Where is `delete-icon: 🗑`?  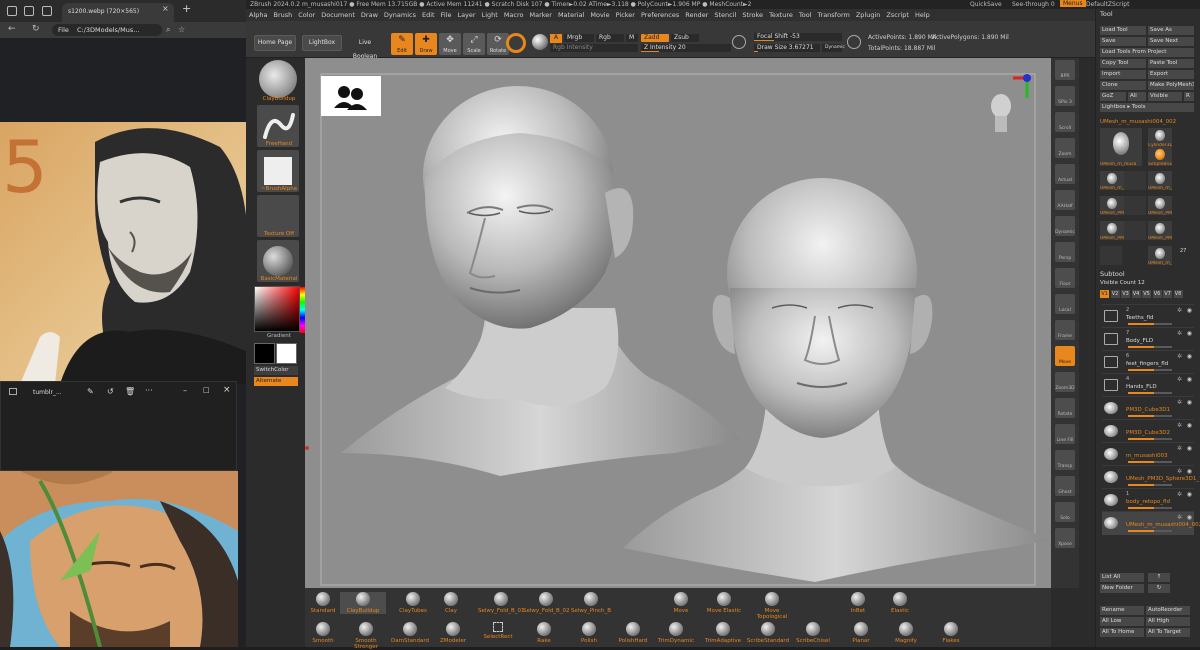 delete-icon: 🗑 is located at coordinates (130, 391).